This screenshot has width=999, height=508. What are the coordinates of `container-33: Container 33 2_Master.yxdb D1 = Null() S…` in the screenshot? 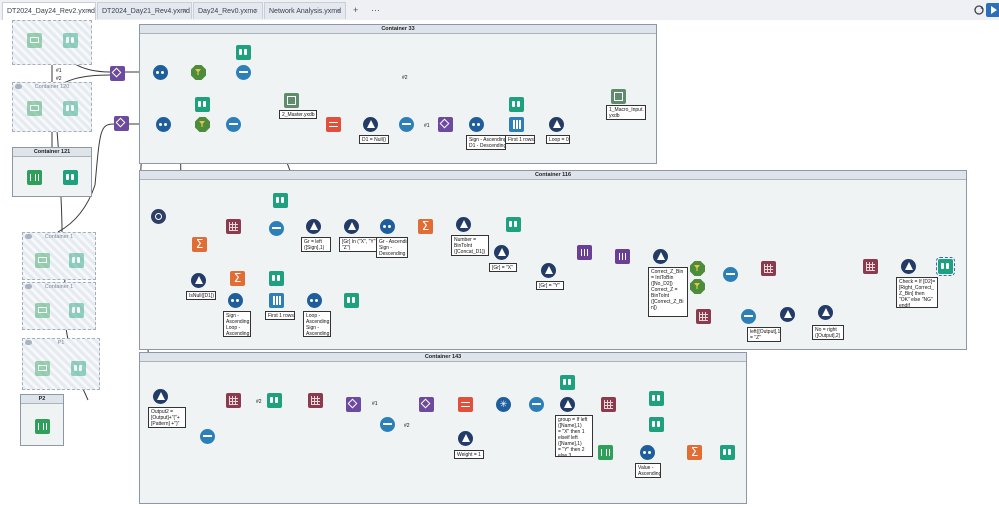 It's located at (398, 94).